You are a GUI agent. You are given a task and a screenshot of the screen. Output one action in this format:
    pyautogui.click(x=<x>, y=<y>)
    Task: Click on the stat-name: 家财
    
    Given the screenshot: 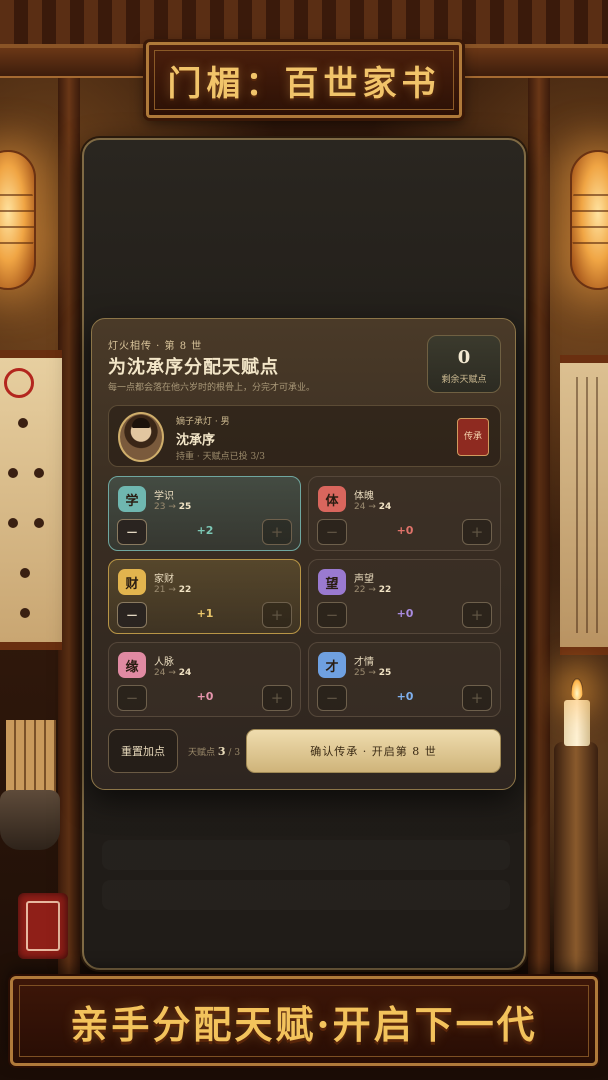 What is the action you would take?
    pyautogui.click(x=164, y=579)
    